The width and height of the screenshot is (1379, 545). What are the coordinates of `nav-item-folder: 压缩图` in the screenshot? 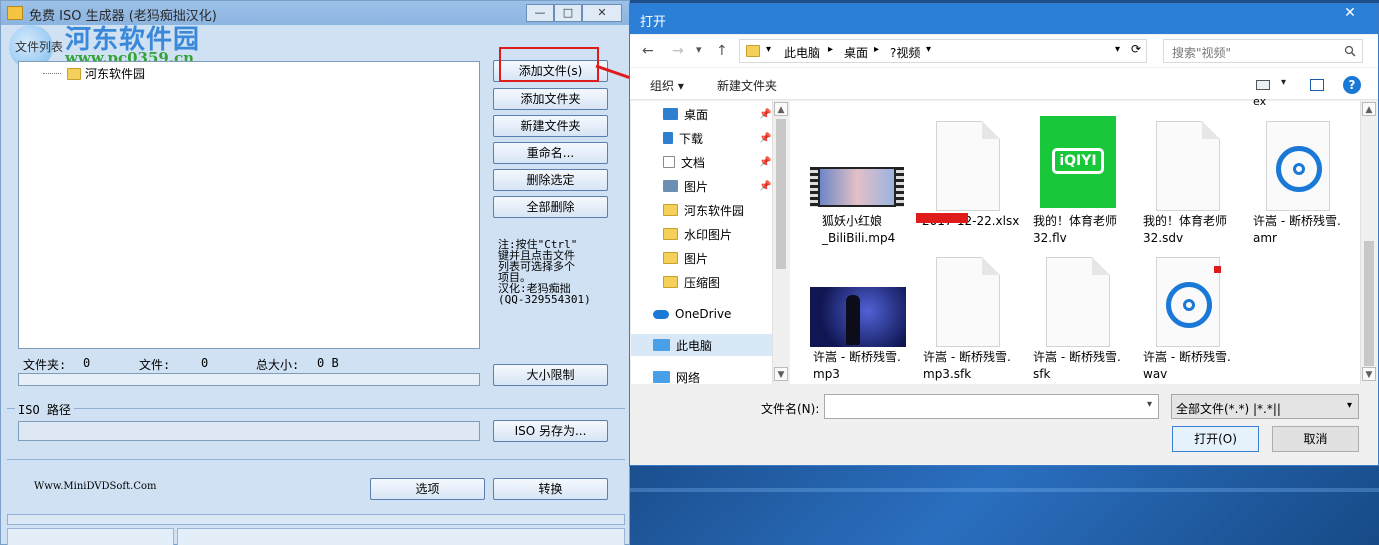 It's located at (701, 282).